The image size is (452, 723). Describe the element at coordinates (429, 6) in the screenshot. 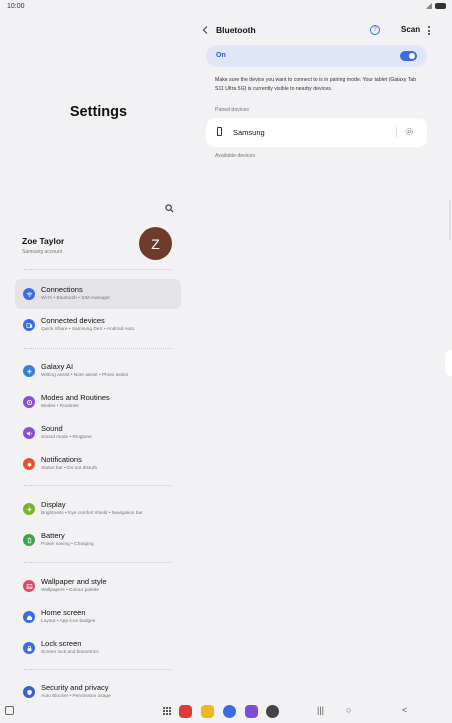

I see `signal-icon` at that location.